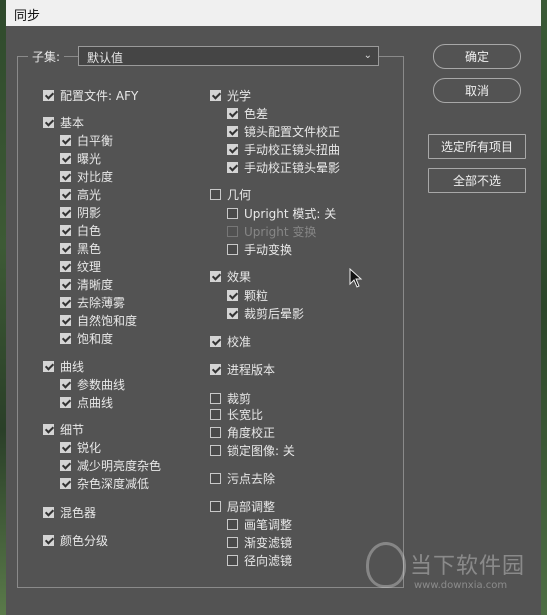  I want to click on checkbox-upright-transform: Upright 变换, so click(271, 231).